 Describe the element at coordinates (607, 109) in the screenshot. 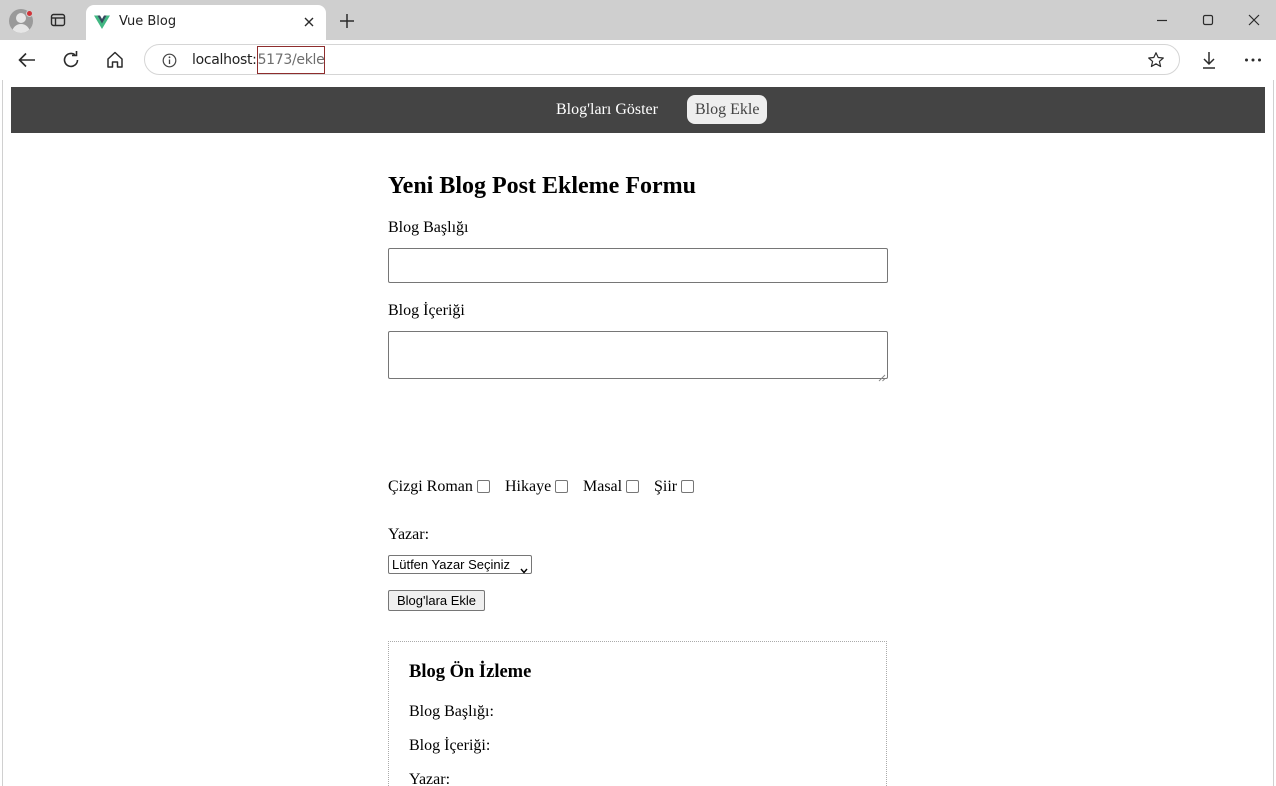

I see `nav-link-show-blogs: Blog'ları Göster` at that location.